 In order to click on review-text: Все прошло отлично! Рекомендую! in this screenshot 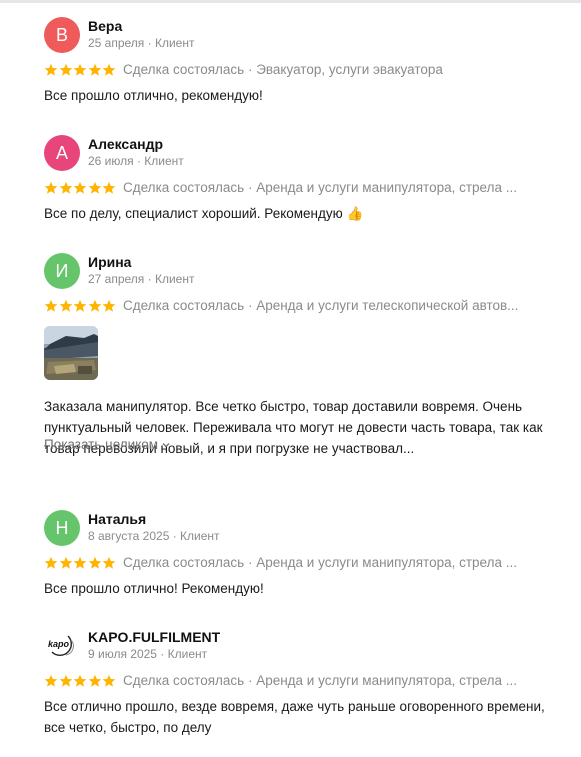, I will do `click(154, 588)`.